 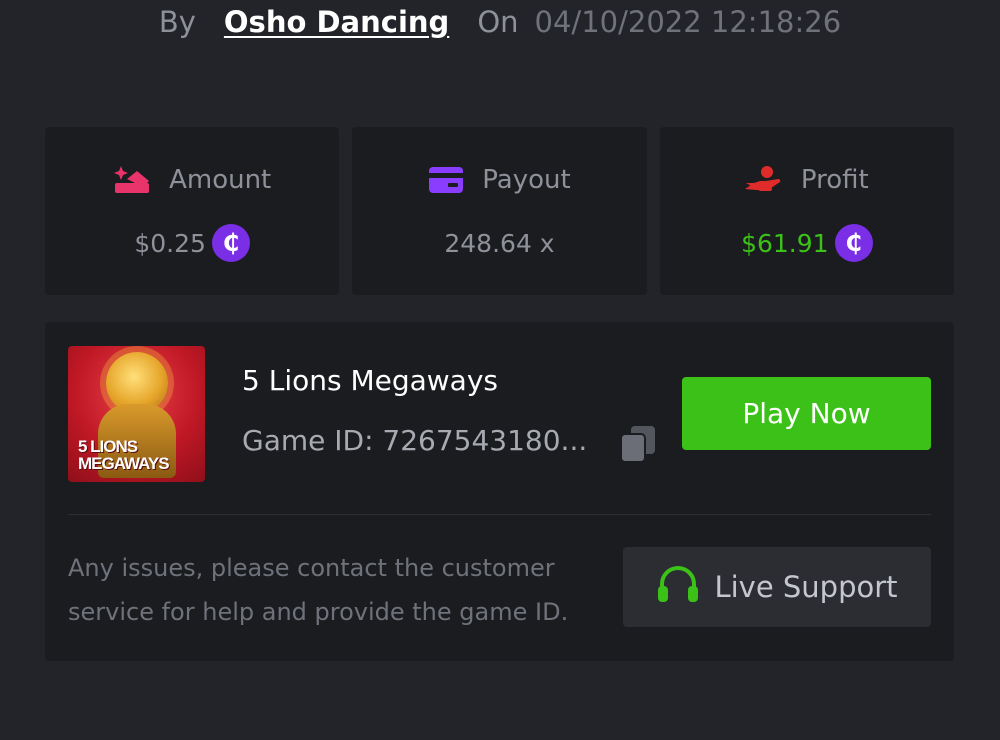 I want to click on live-support-label: Live Support, so click(x=806, y=587).